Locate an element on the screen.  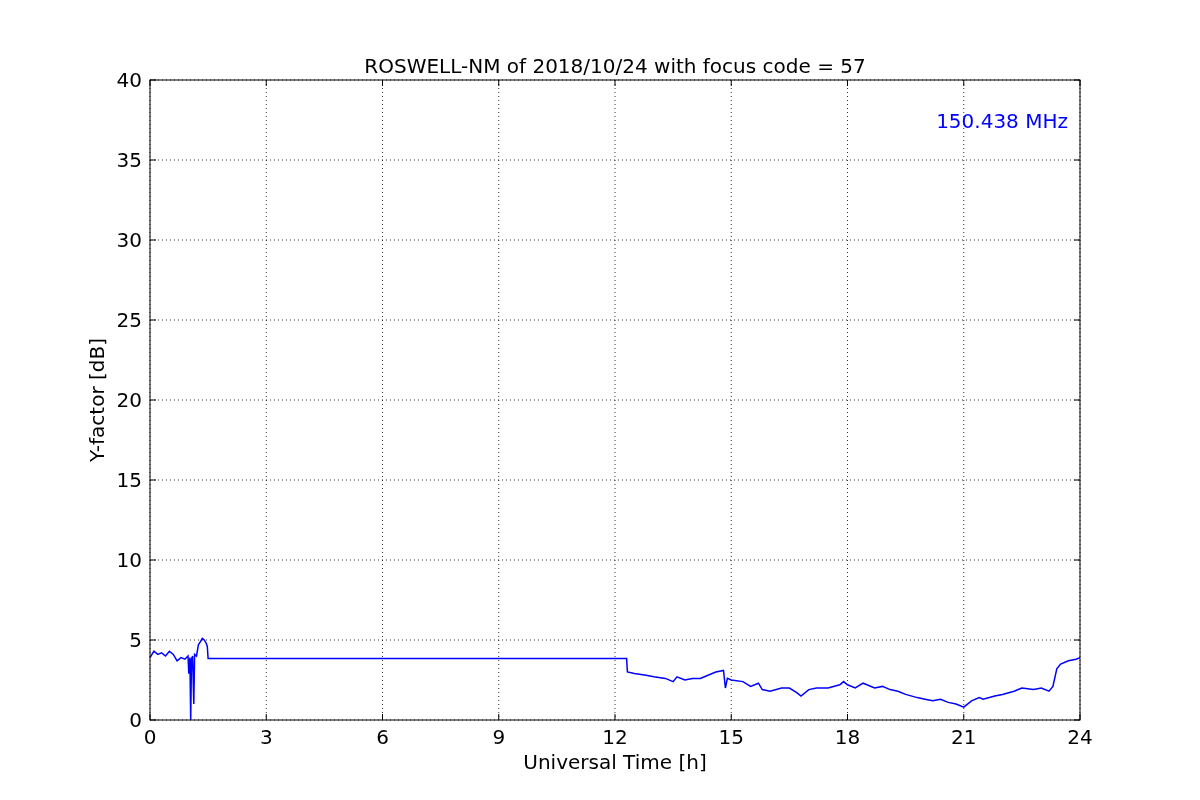
tick-label: 35 is located at coordinates (129, 160).